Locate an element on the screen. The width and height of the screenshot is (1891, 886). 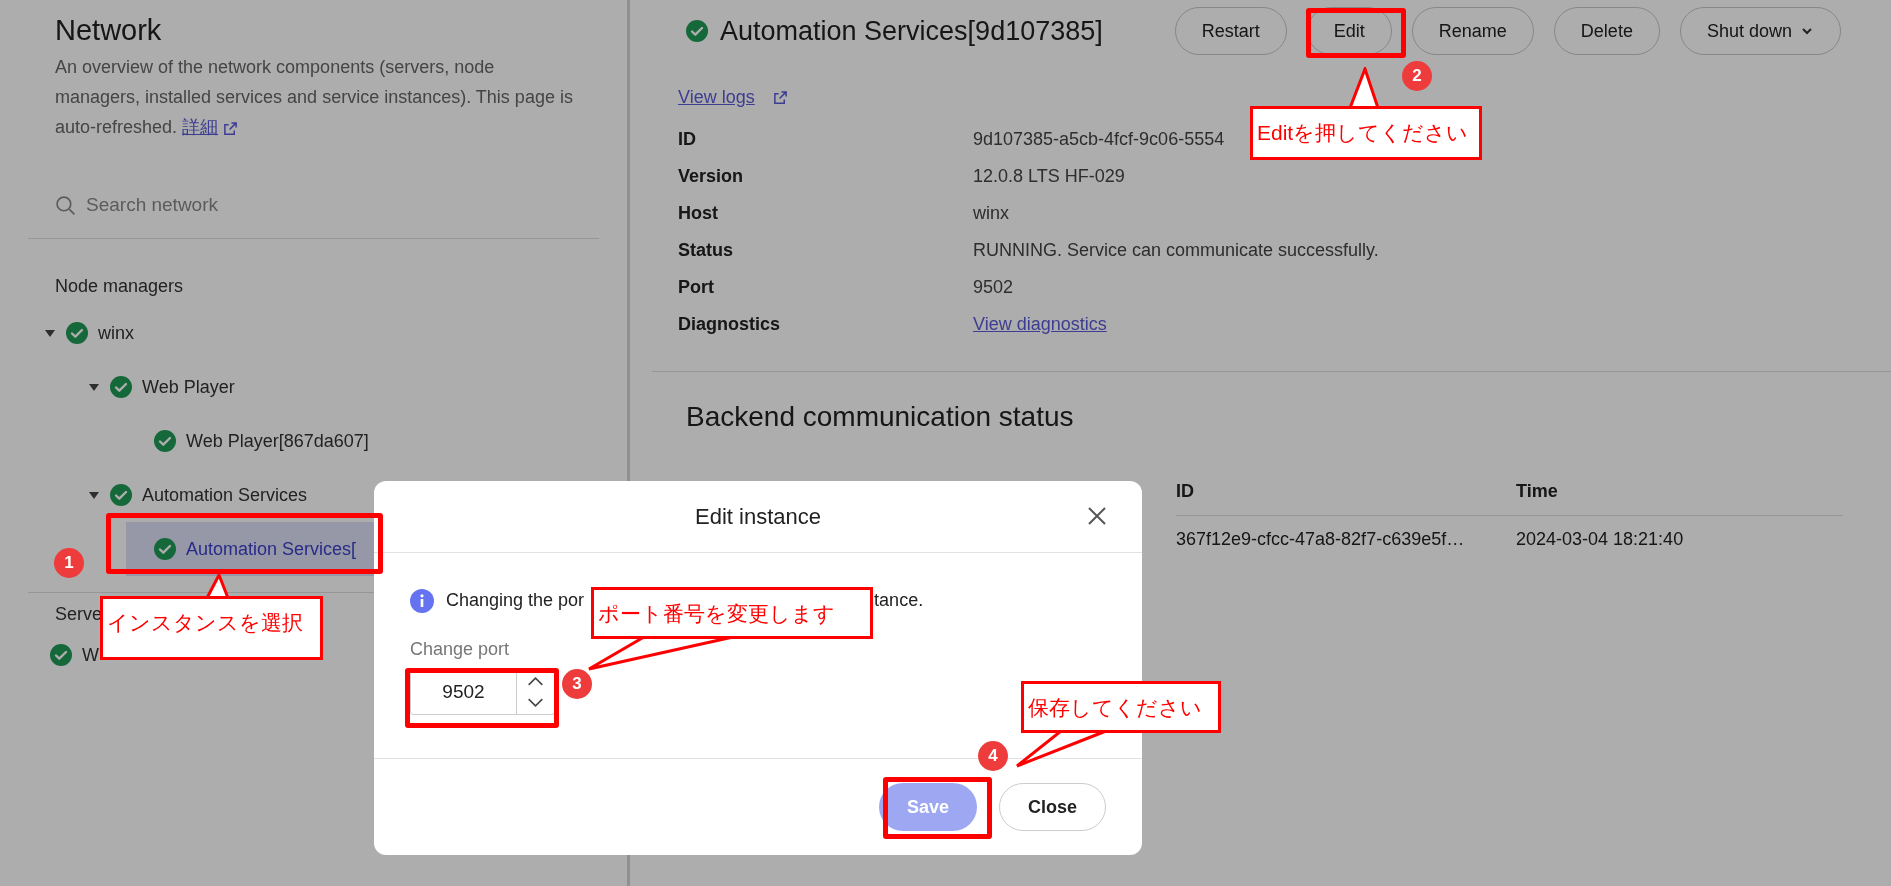
field-label: Status is located at coordinates (706, 250).